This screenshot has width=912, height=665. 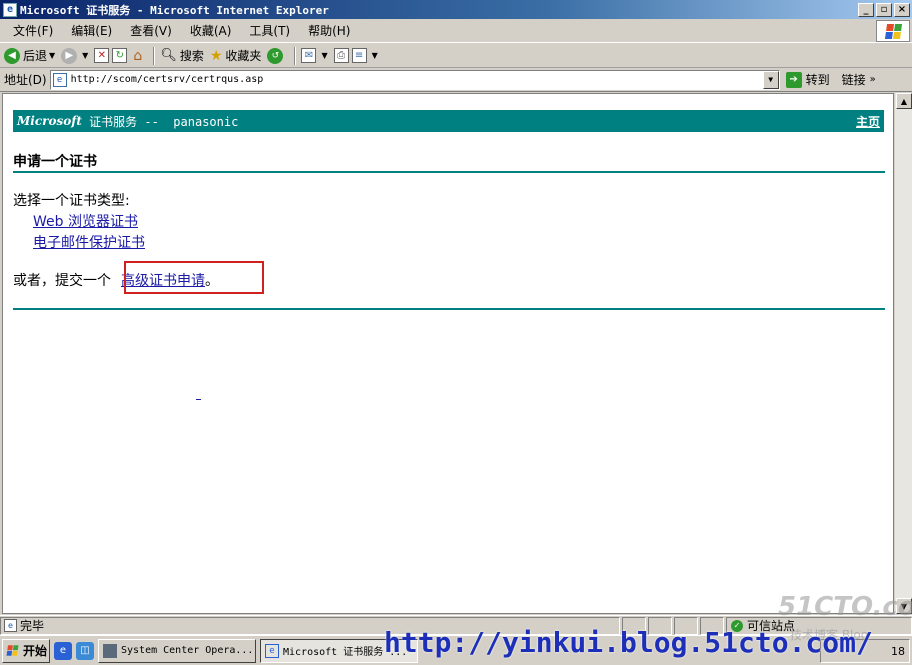 What do you see at coordinates (868, 121) in the screenshot?
I see `home-link: 主页` at bounding box center [868, 121].